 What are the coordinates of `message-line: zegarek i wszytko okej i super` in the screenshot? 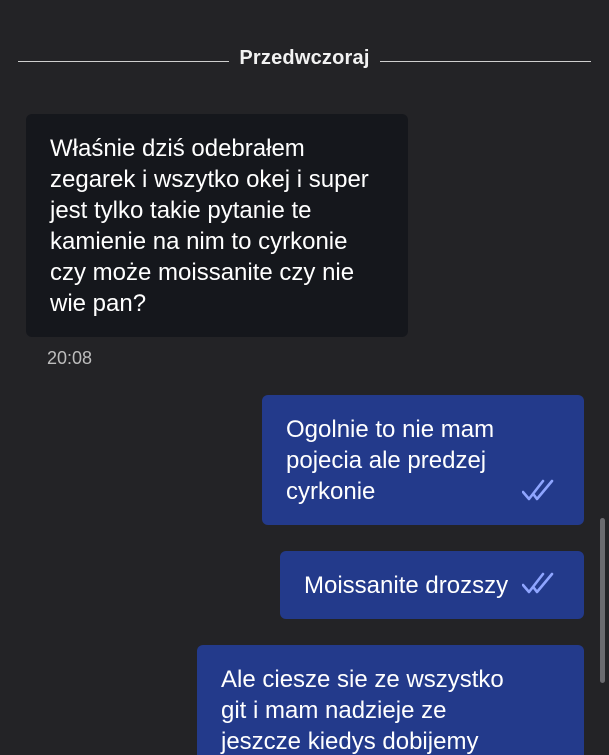 It's located at (209, 179).